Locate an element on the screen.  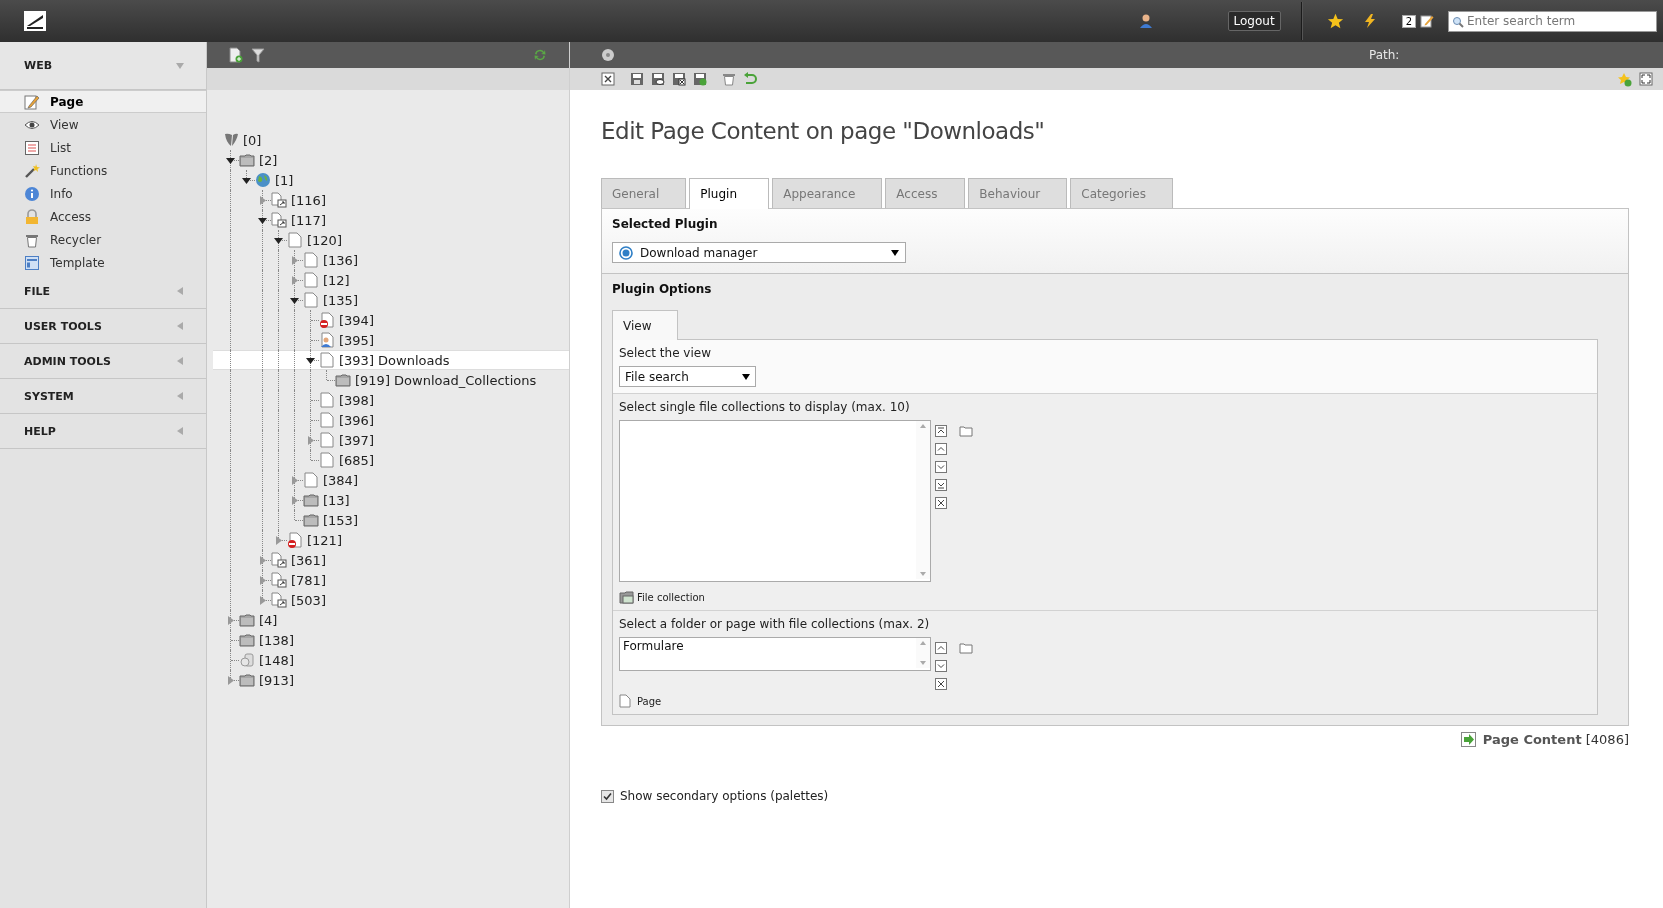
tree-node-label: [361] is located at coordinates (308, 560).